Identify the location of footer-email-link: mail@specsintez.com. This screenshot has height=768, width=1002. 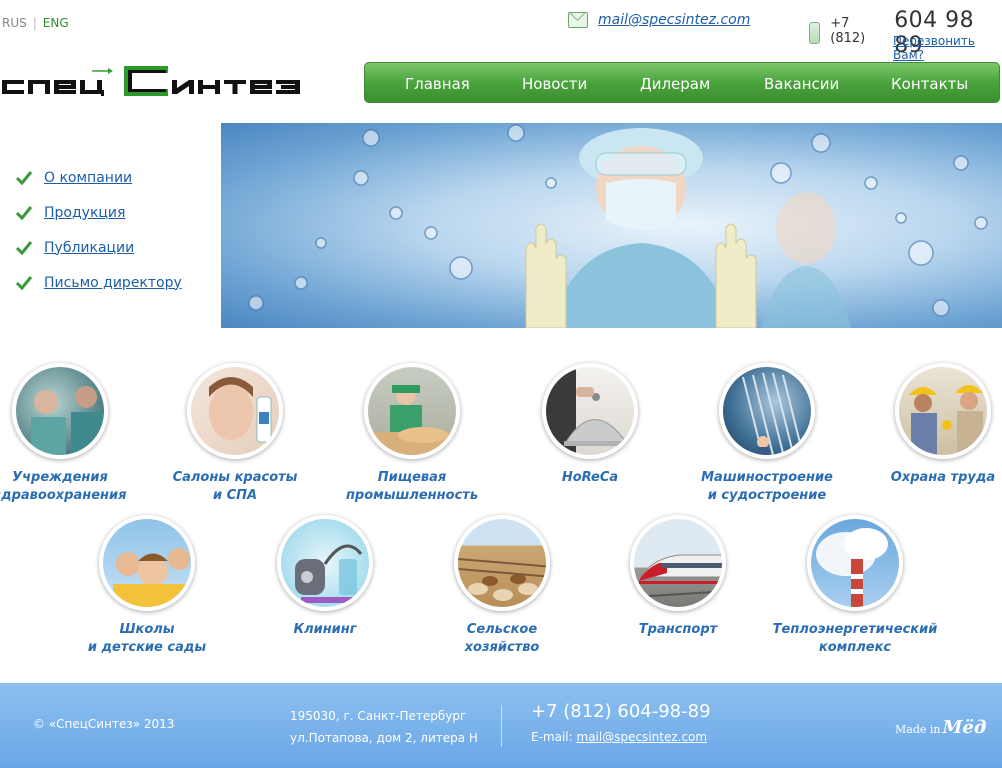
(642, 737).